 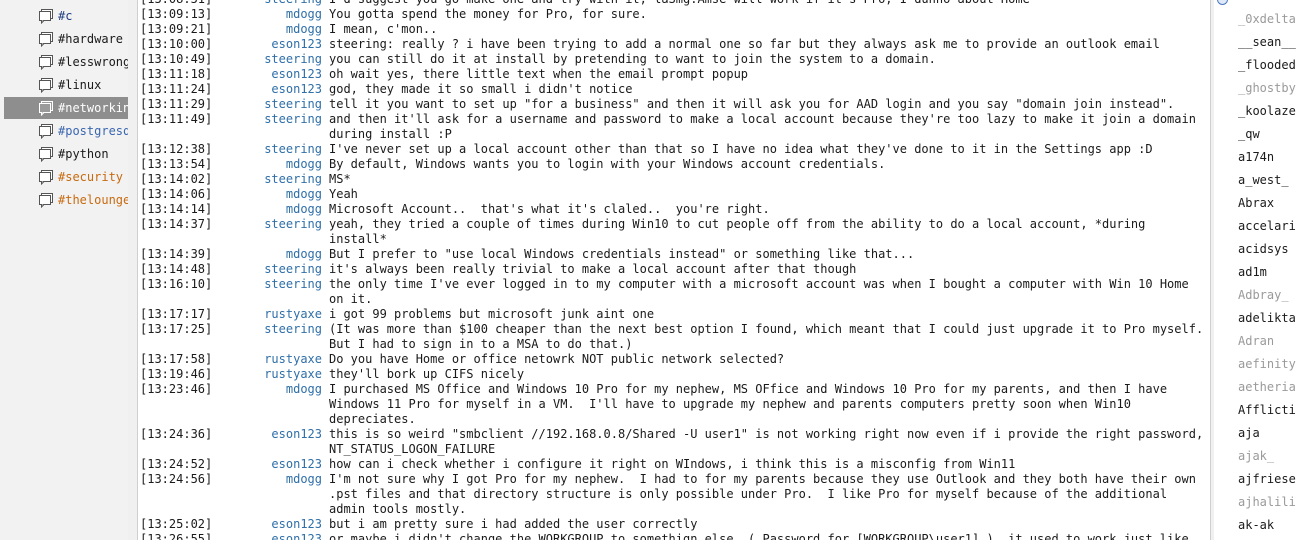 What do you see at coordinates (1276, 525) in the screenshot?
I see `user-list-item: ak-ak` at bounding box center [1276, 525].